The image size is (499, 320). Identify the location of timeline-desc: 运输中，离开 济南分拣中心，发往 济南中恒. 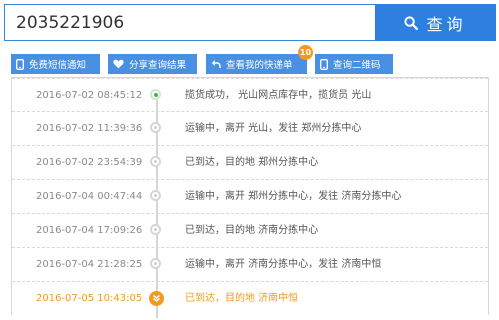
(283, 264).